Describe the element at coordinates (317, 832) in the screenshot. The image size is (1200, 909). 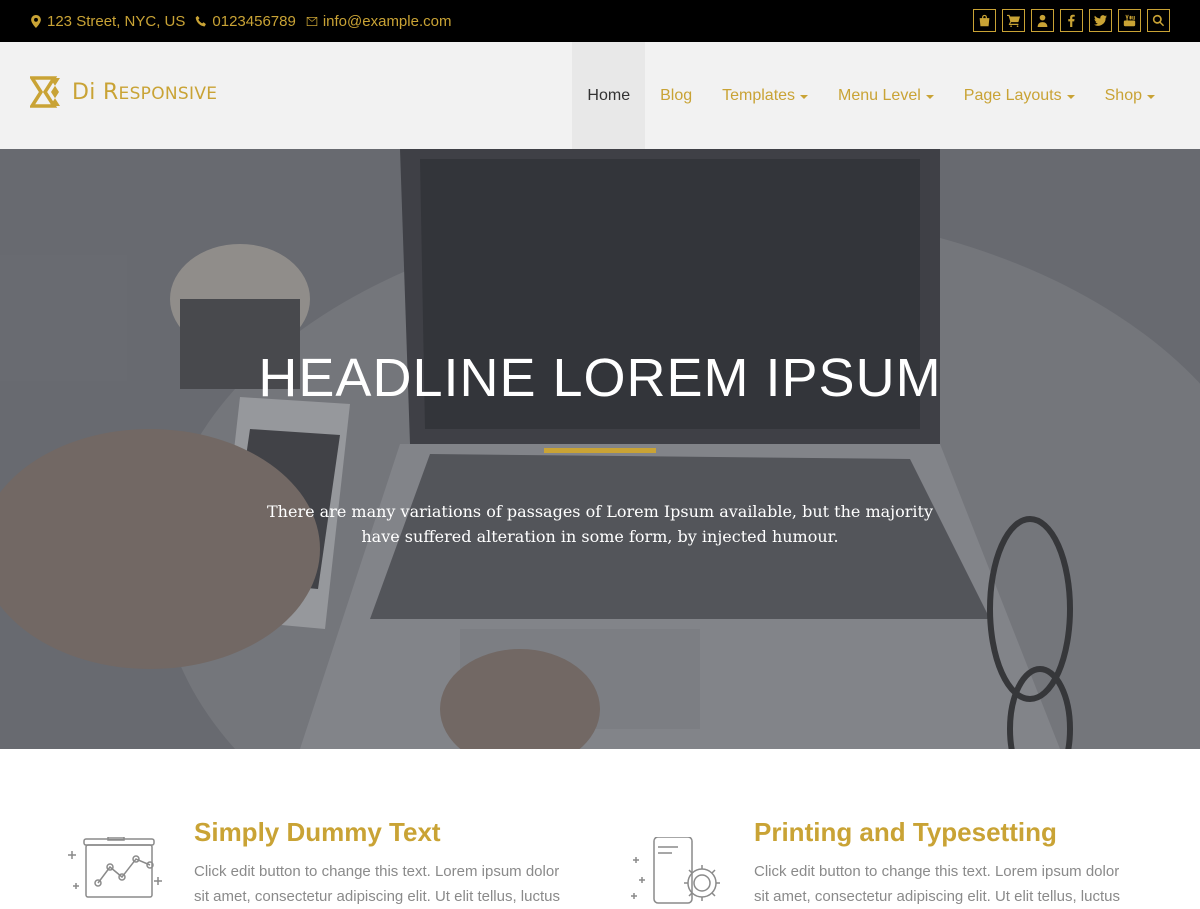
I see `feature-title: Simply Dummy Text` at that location.